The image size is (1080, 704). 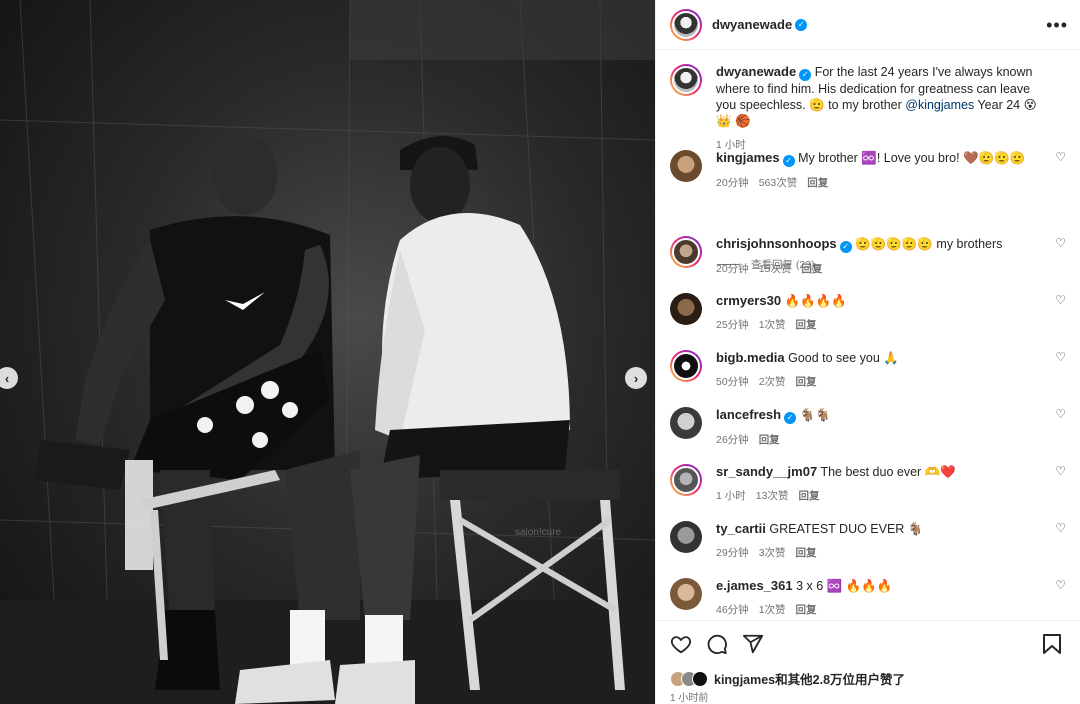 What do you see at coordinates (929, 244) in the screenshot?
I see `comment-text: 🫡🫡🫡🫡🫡 my brothers` at bounding box center [929, 244].